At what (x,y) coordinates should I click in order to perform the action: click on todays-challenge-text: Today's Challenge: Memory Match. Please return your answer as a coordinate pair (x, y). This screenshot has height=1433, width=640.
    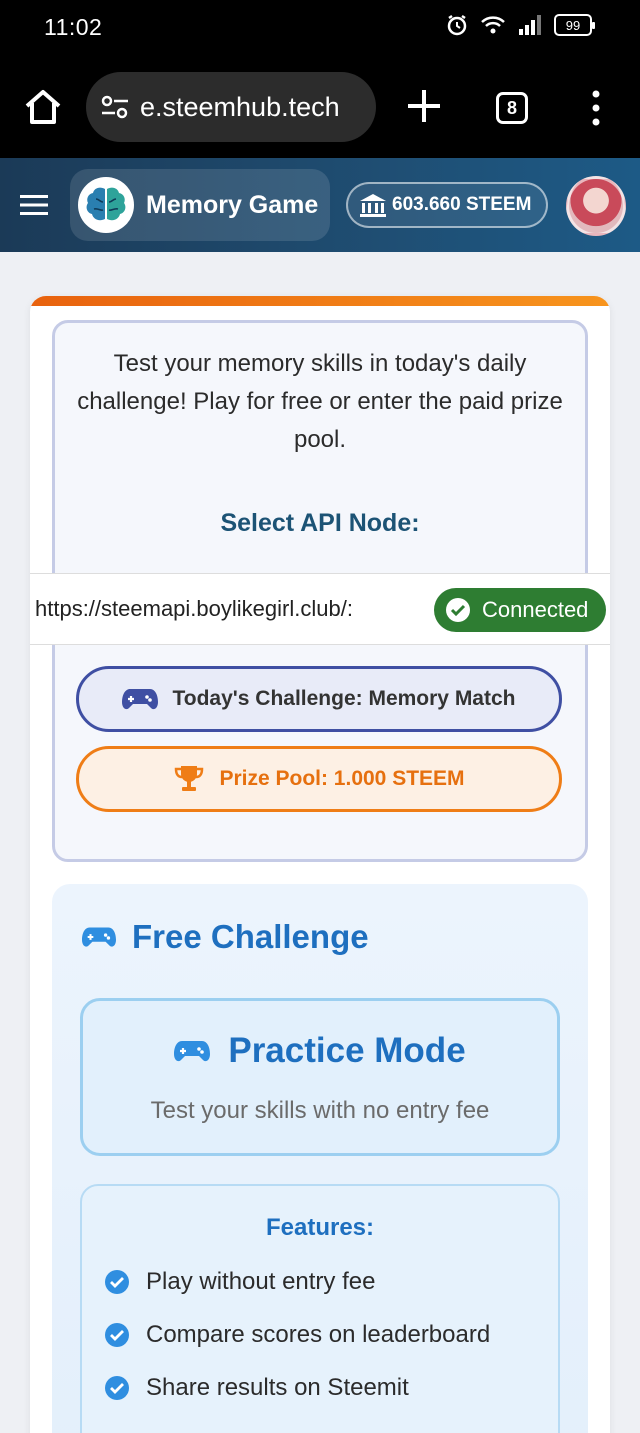
    Looking at the image, I should click on (344, 698).